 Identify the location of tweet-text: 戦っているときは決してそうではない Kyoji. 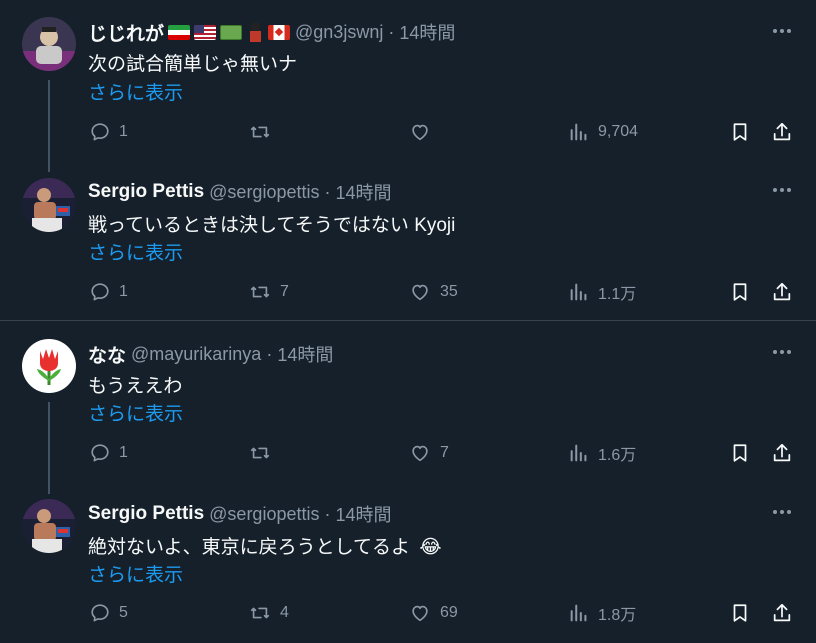
(272, 225).